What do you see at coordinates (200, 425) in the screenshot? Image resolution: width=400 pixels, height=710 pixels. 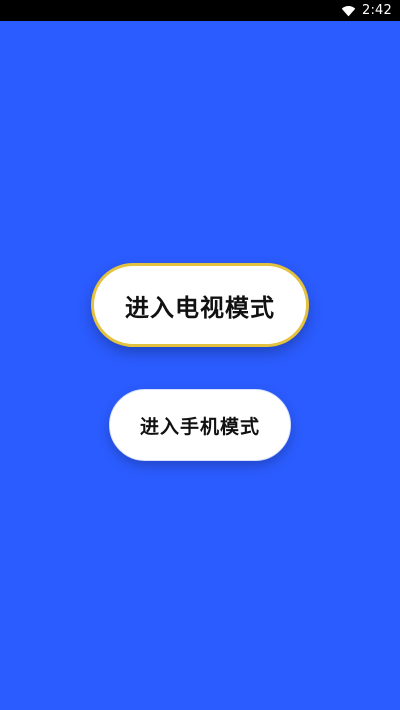 I see `enter-phone-mode-button: 进入手机模式` at bounding box center [200, 425].